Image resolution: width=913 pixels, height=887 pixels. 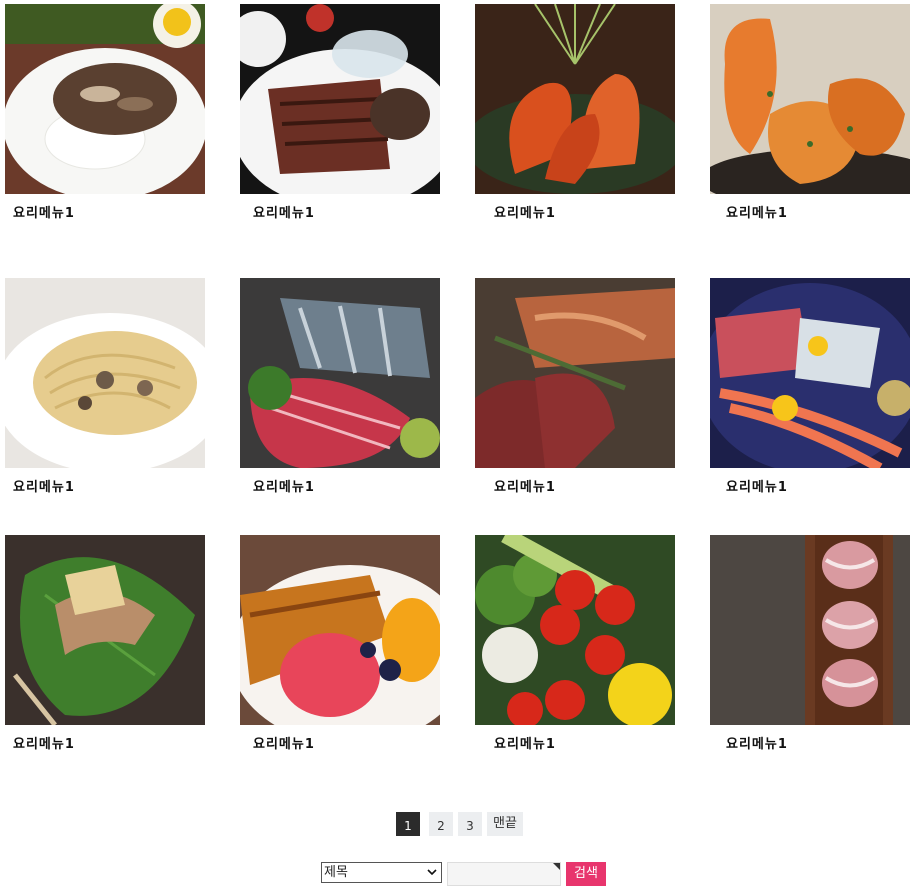 I want to click on search-input, so click(x=504, y=874).